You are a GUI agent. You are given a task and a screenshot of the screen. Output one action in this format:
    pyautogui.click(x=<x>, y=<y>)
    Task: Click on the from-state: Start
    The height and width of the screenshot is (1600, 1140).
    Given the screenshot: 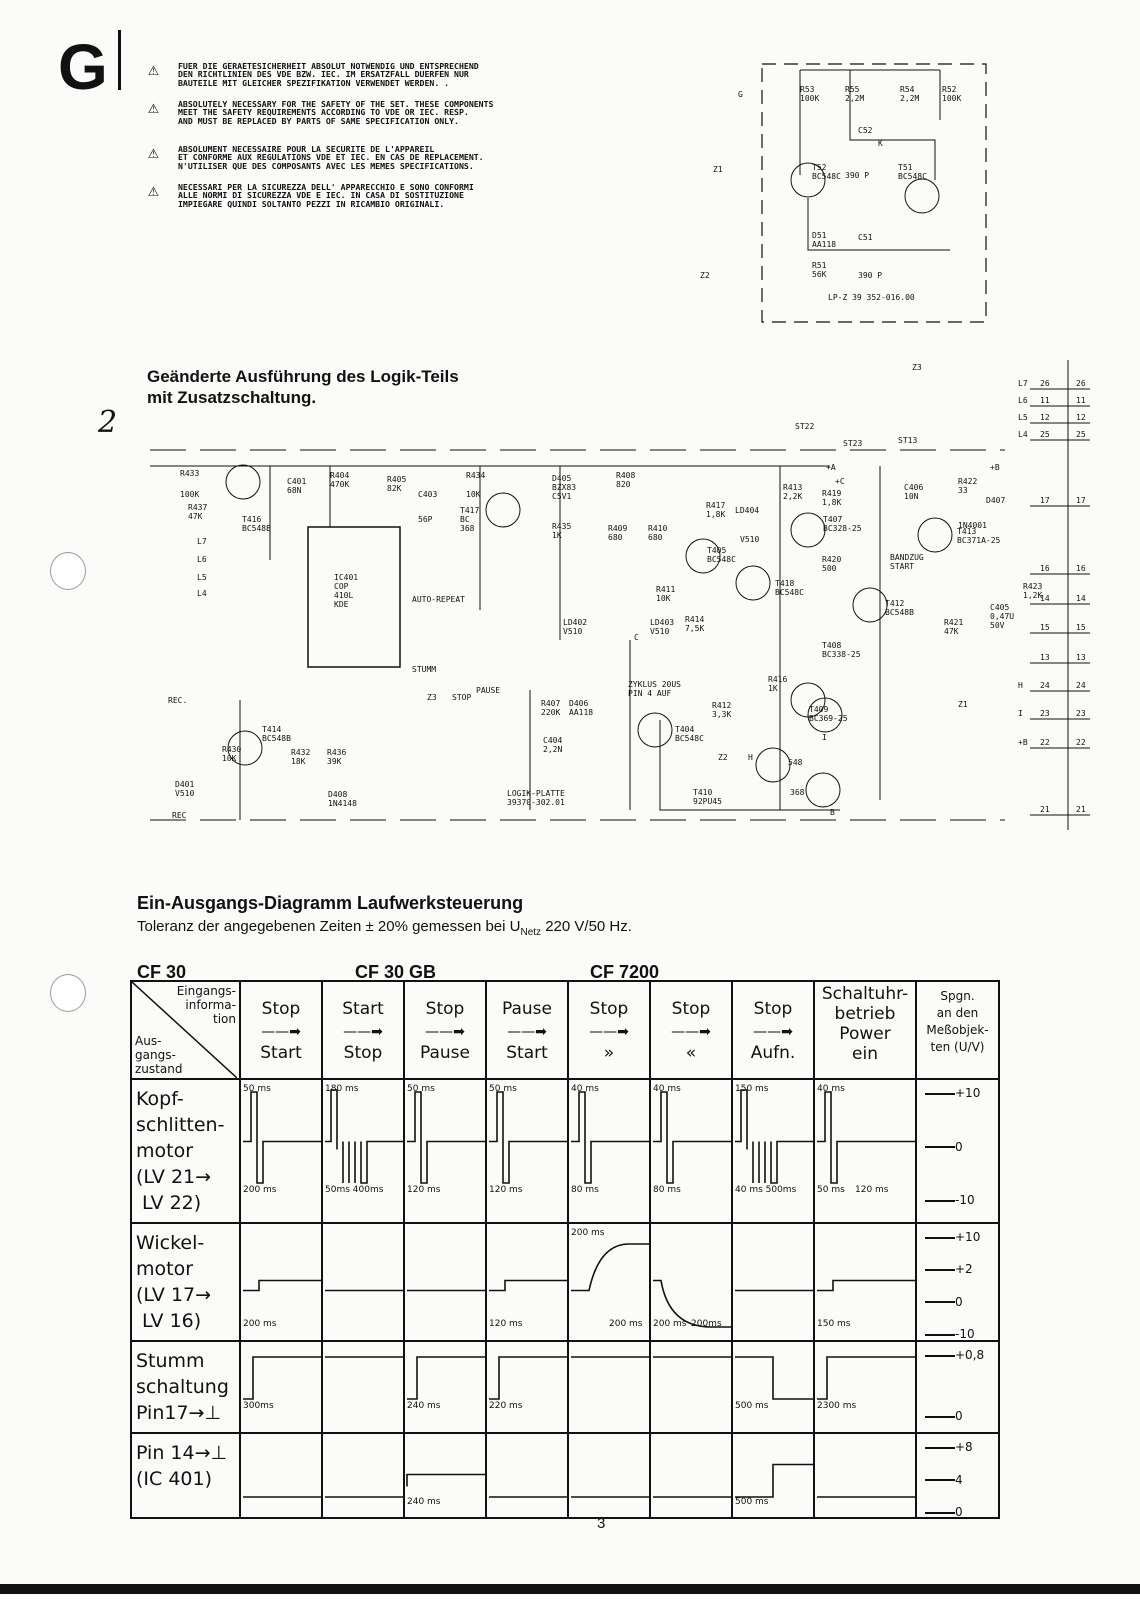 What is the action you would take?
    pyautogui.click(x=363, y=1009)
    